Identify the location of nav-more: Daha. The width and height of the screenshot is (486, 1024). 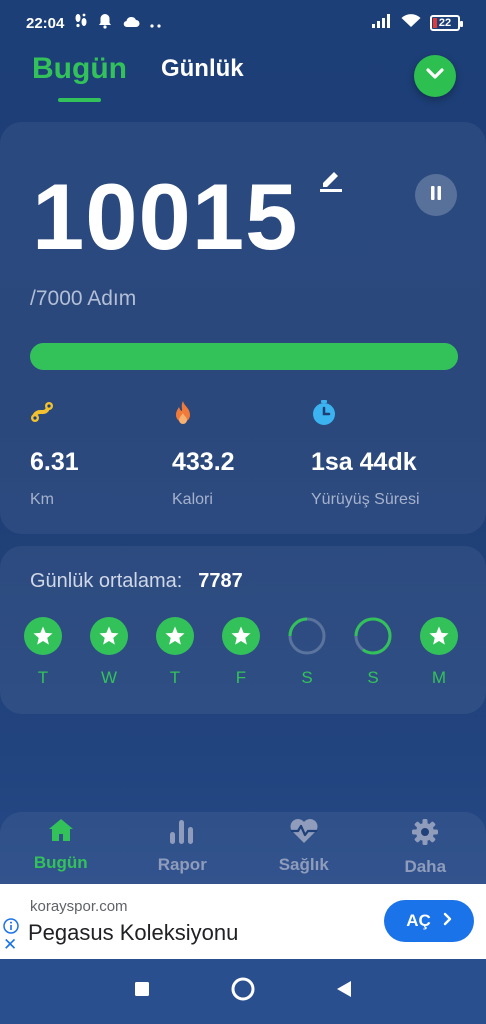
(425, 848).